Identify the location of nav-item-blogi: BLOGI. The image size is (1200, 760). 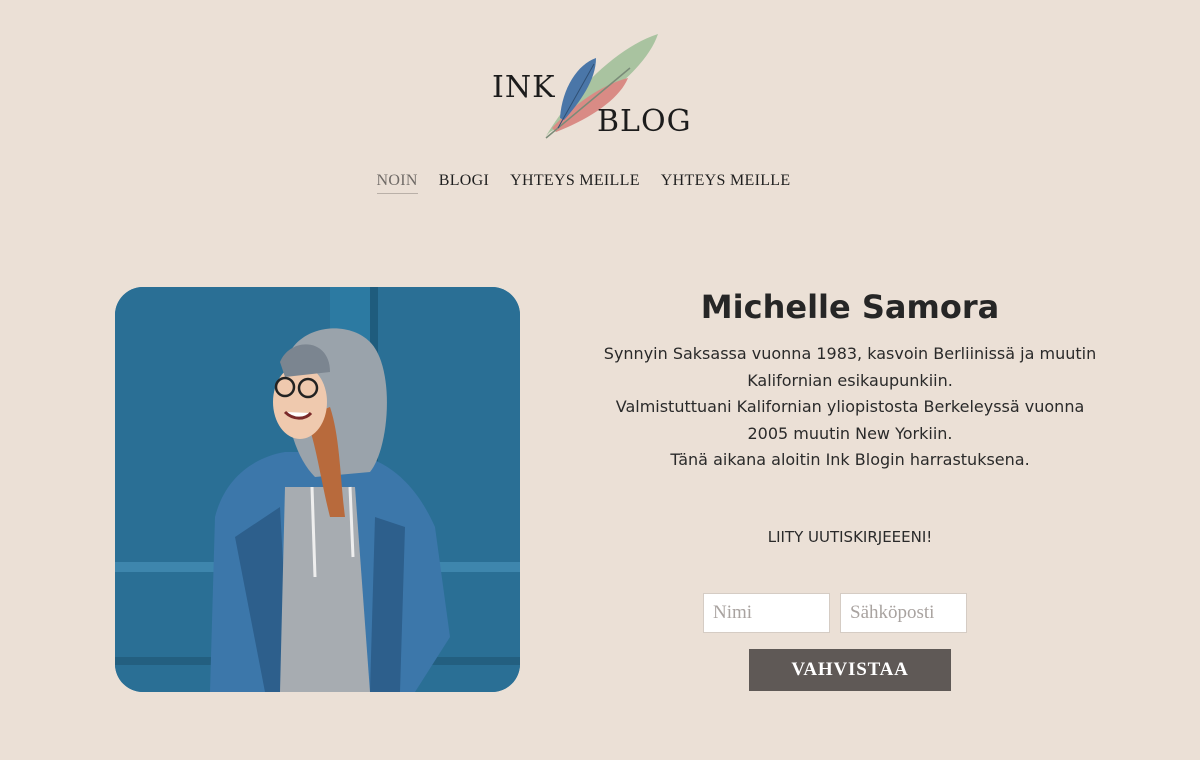
(464, 183).